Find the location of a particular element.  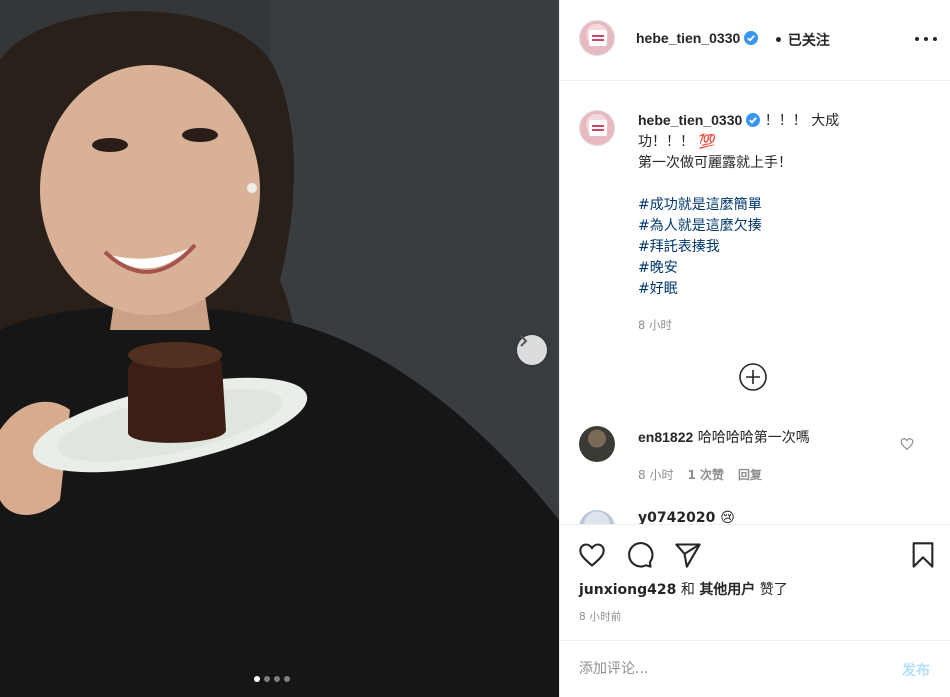

carousel-indicator is located at coordinates (272, 679).